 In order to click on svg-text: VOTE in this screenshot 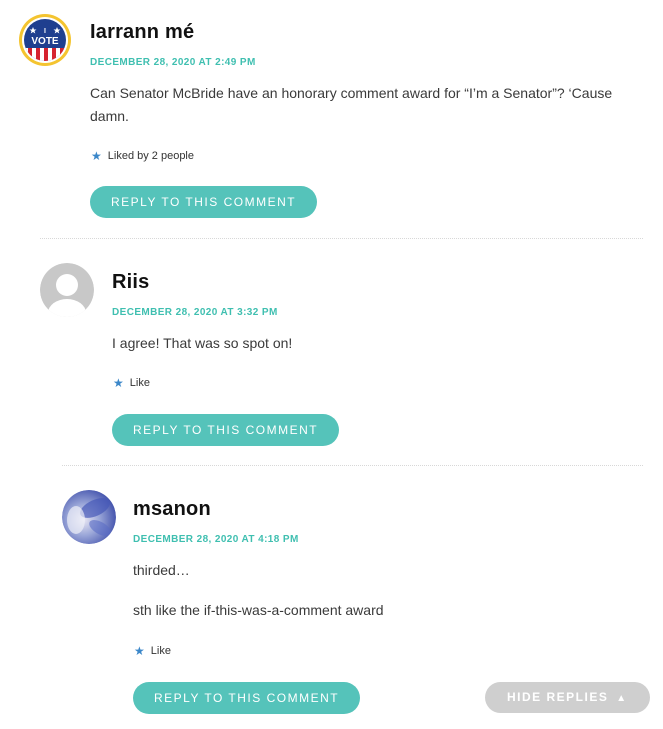, I will do `click(45, 41)`.